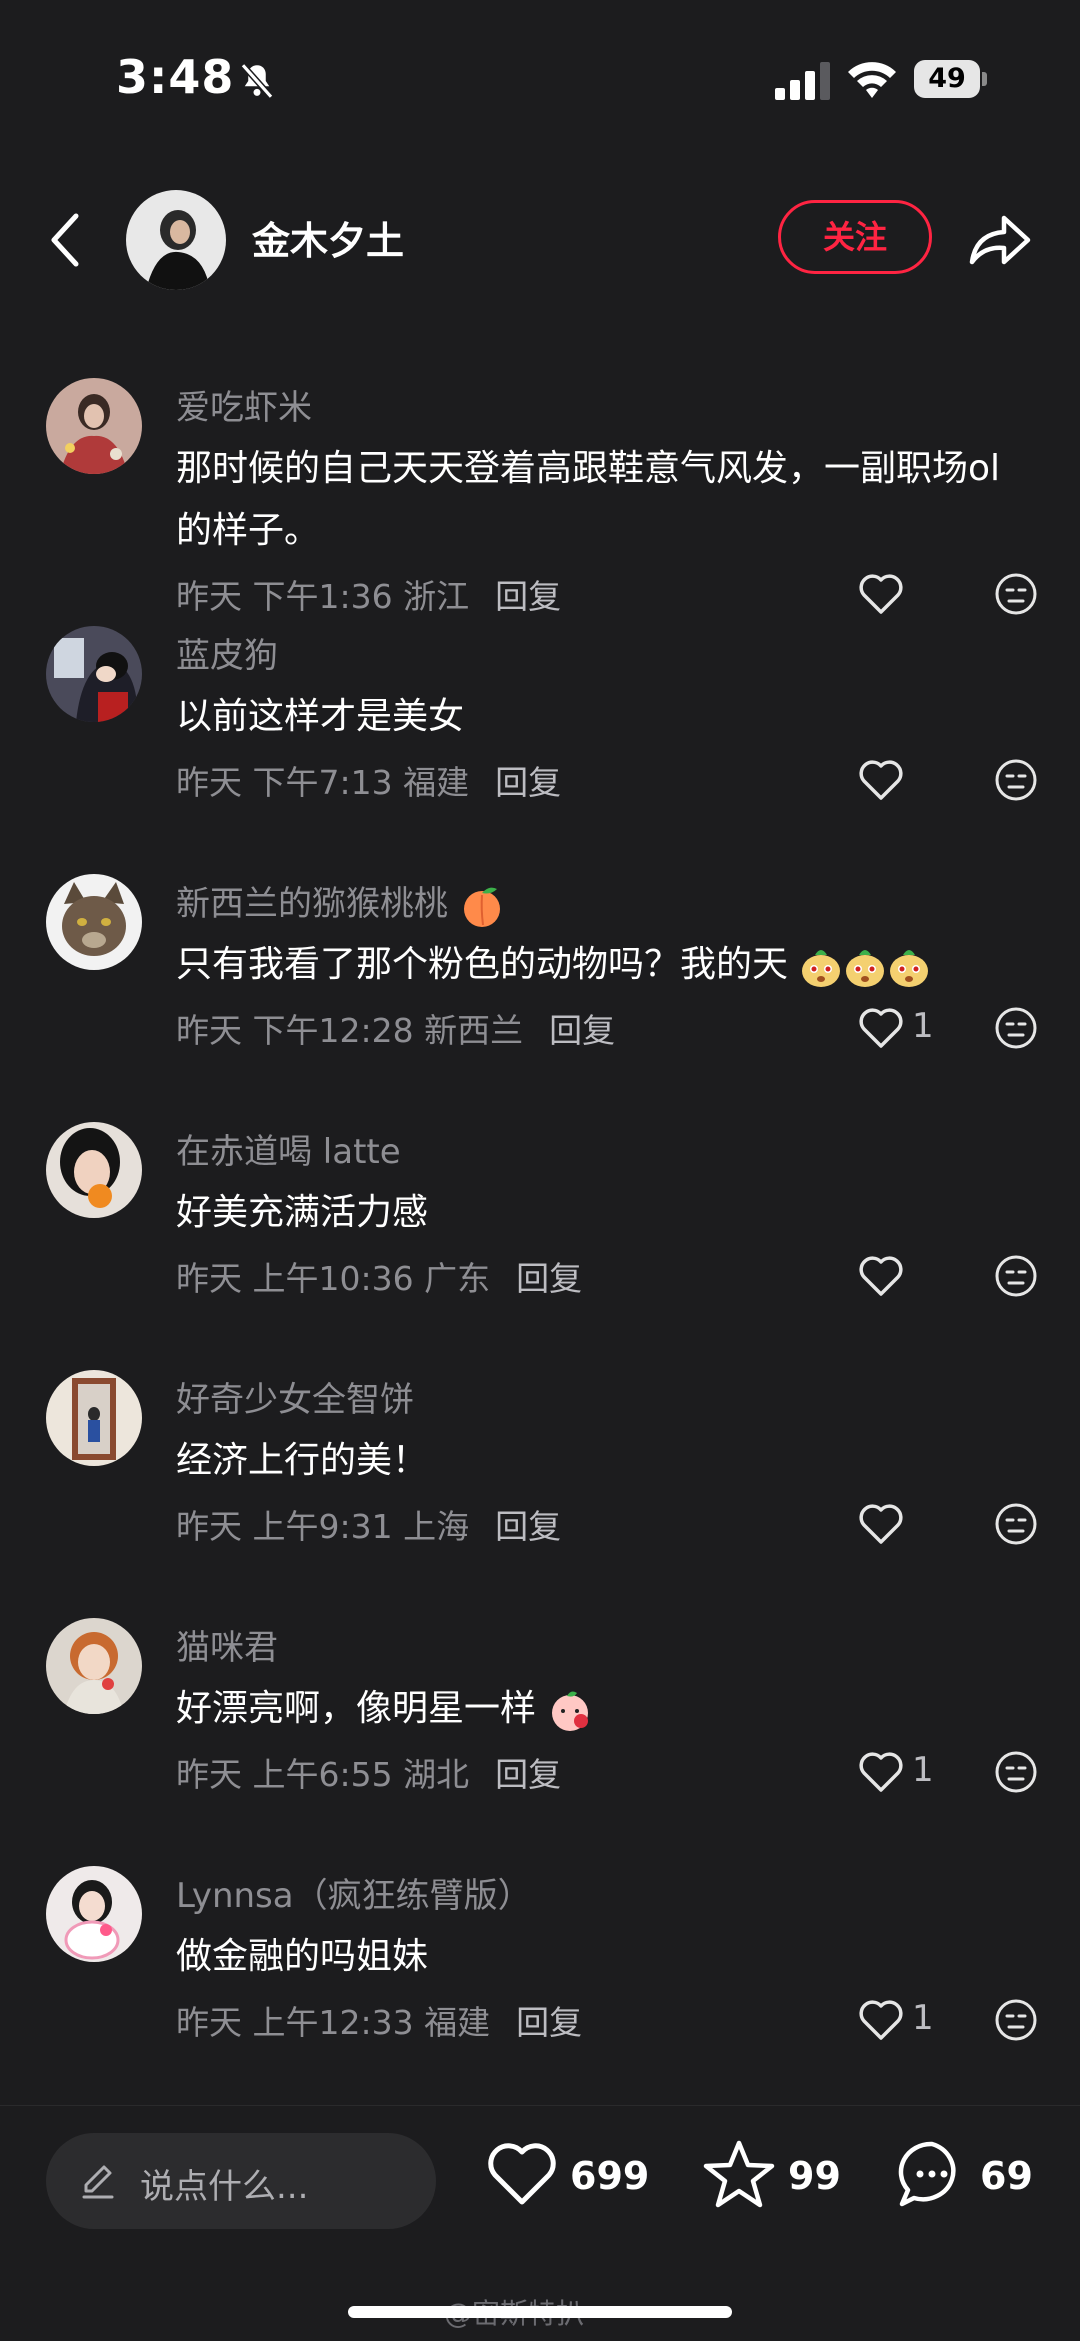 The image size is (1080, 2341). What do you see at coordinates (802, 81) in the screenshot?
I see `cellular-signal-icon` at bounding box center [802, 81].